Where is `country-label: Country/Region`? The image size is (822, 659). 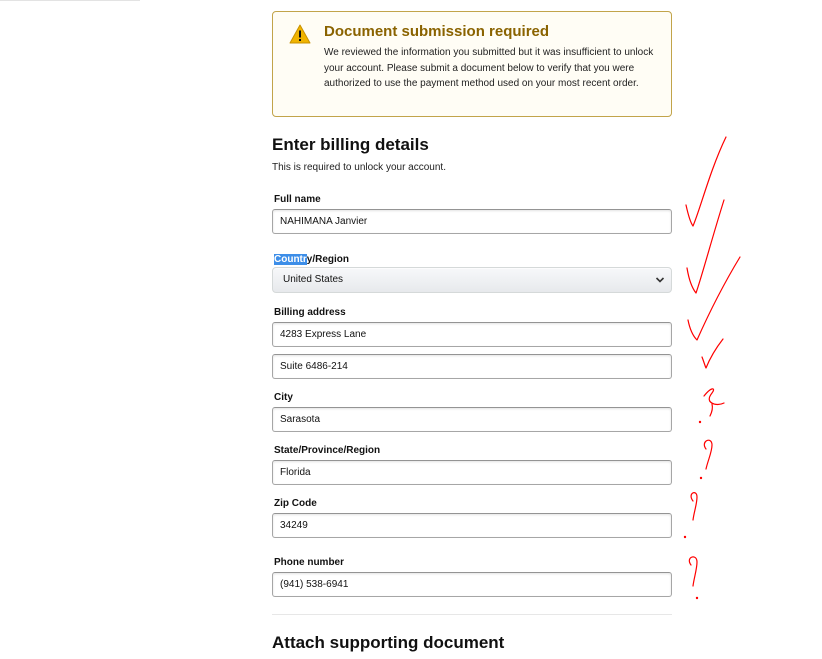
country-label: Country/Region is located at coordinates (311, 259).